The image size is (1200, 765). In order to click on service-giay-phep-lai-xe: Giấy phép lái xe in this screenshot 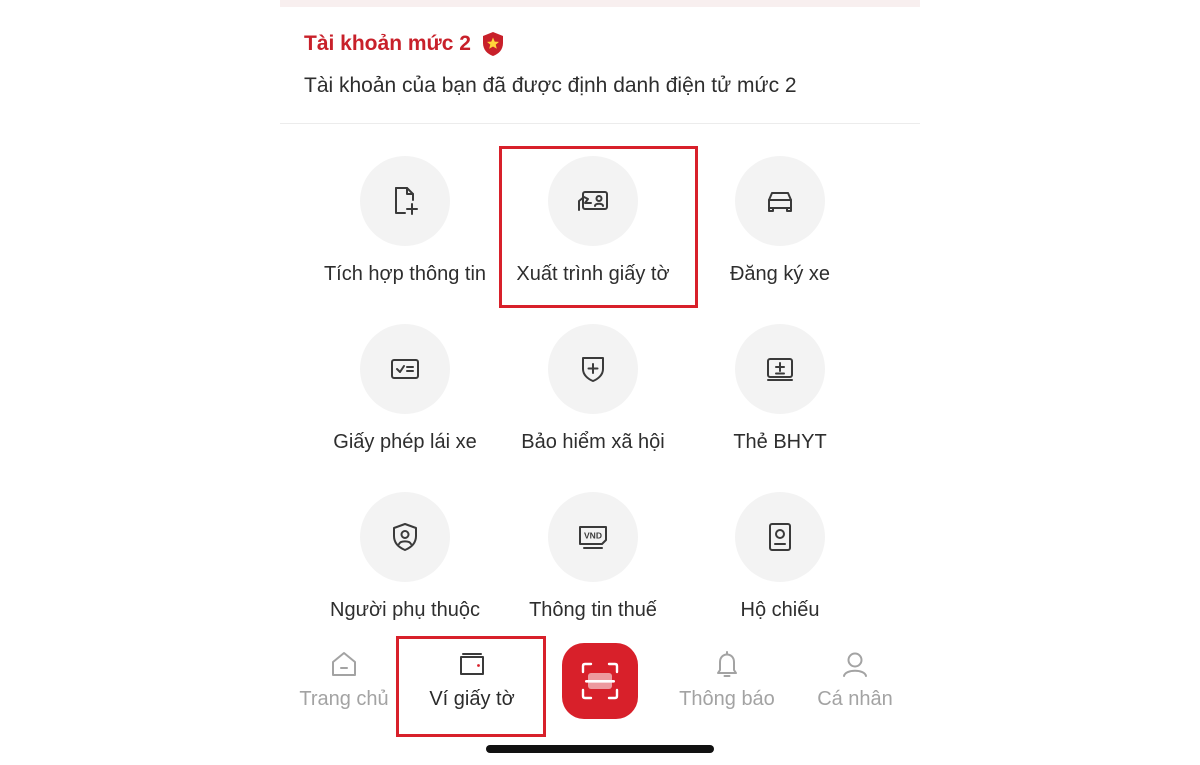, I will do `click(405, 394)`.